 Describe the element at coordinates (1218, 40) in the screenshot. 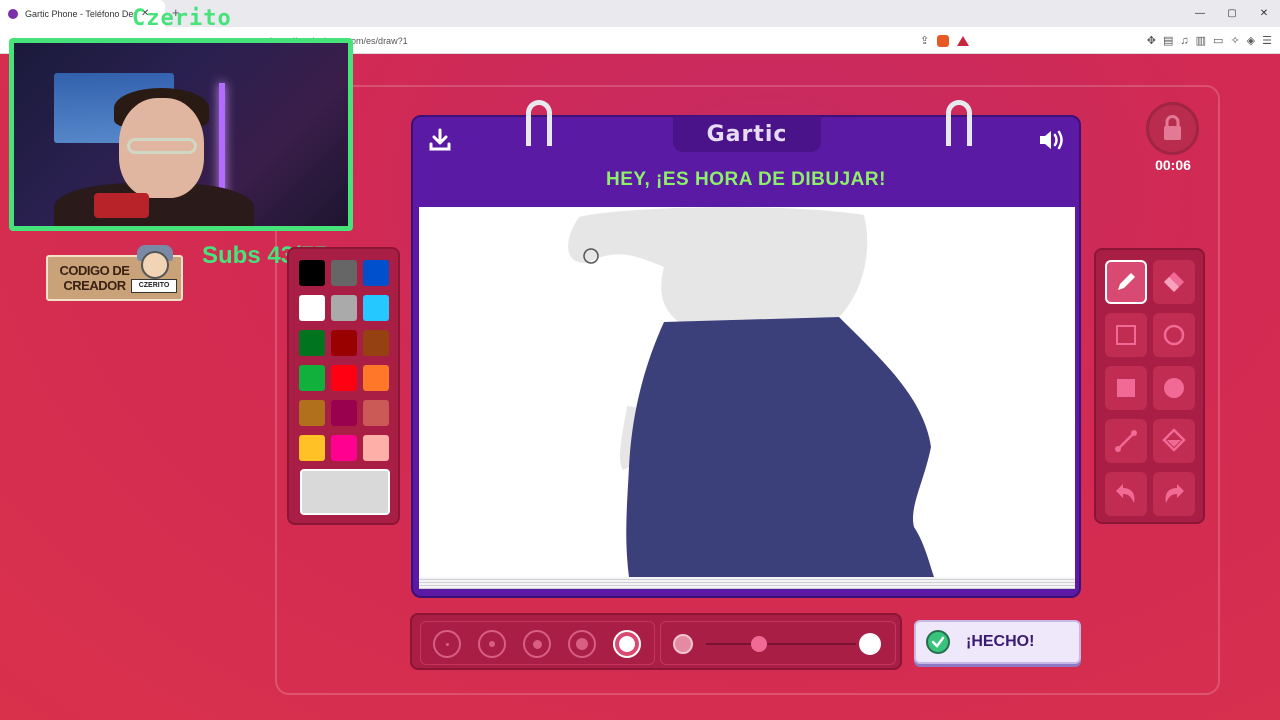

I see `wallet-icon: ▭` at that location.